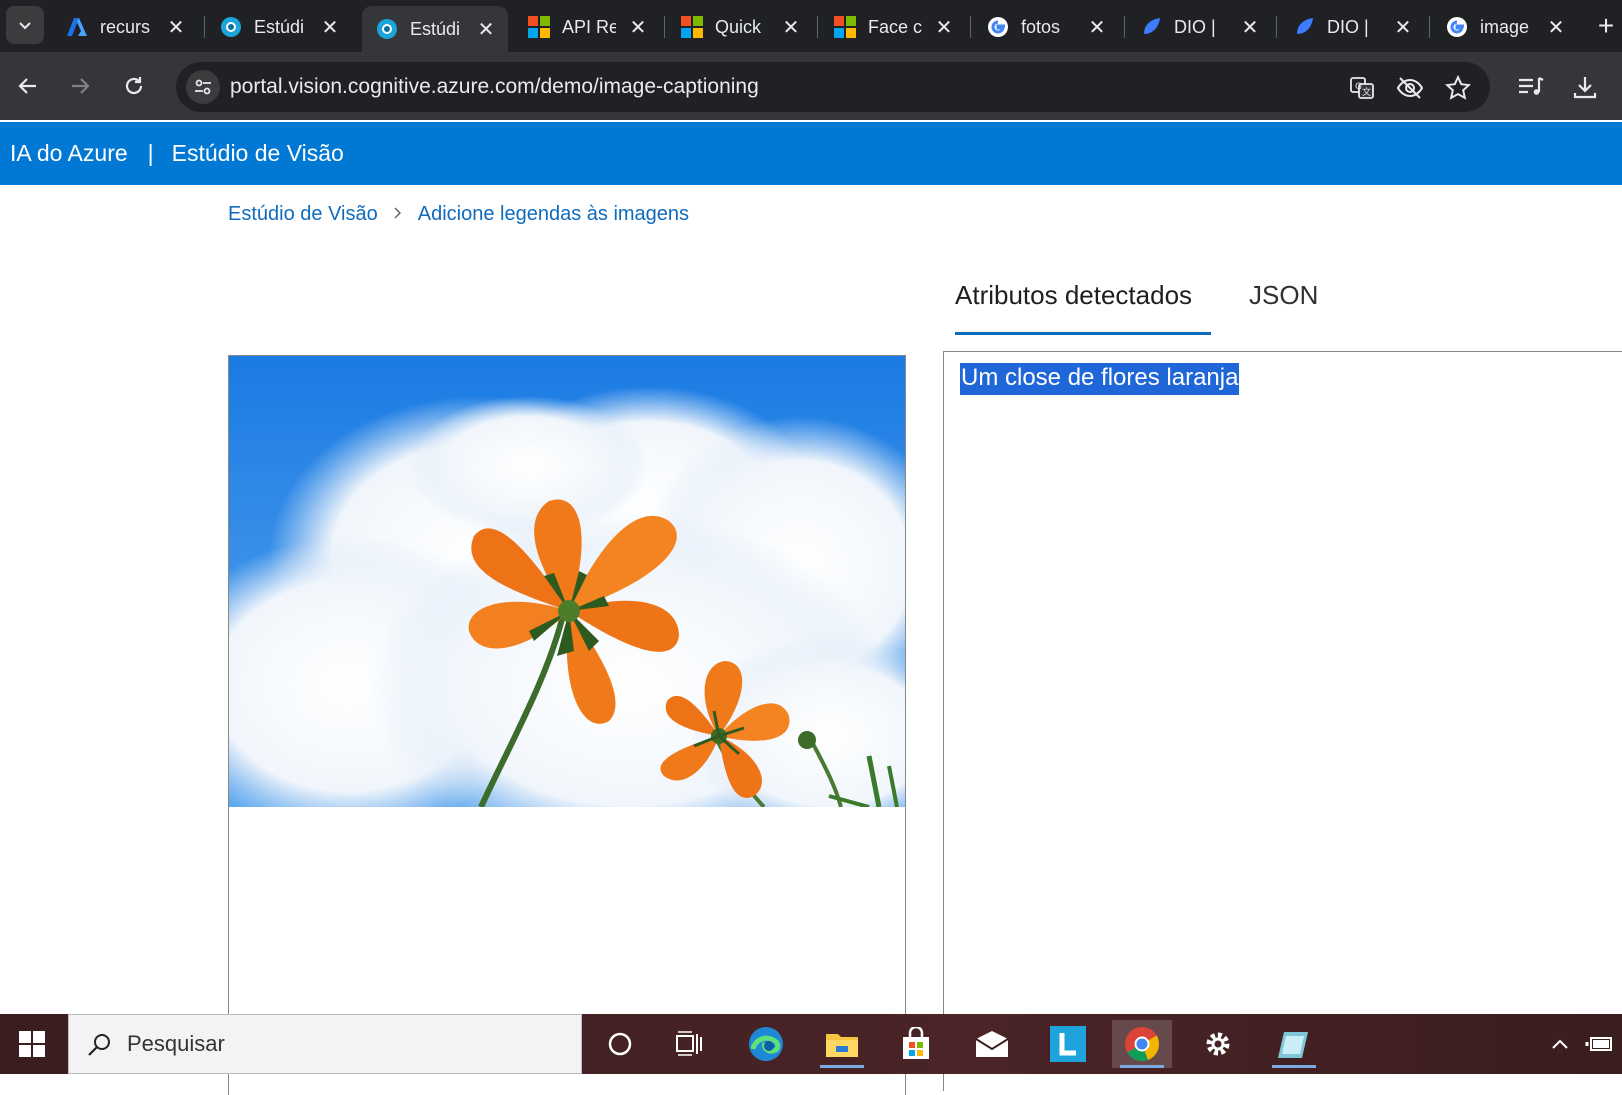 This screenshot has height=1095, width=1622. I want to click on browser-tab: Quick ✕, so click(741, 27).